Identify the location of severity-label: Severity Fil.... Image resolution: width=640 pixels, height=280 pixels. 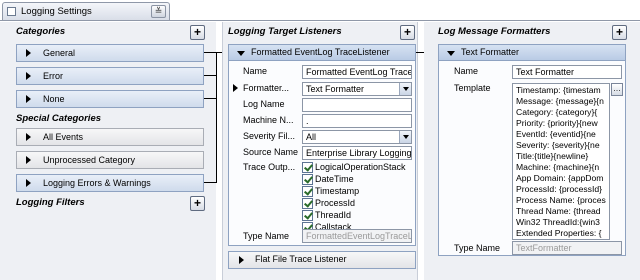
(269, 136).